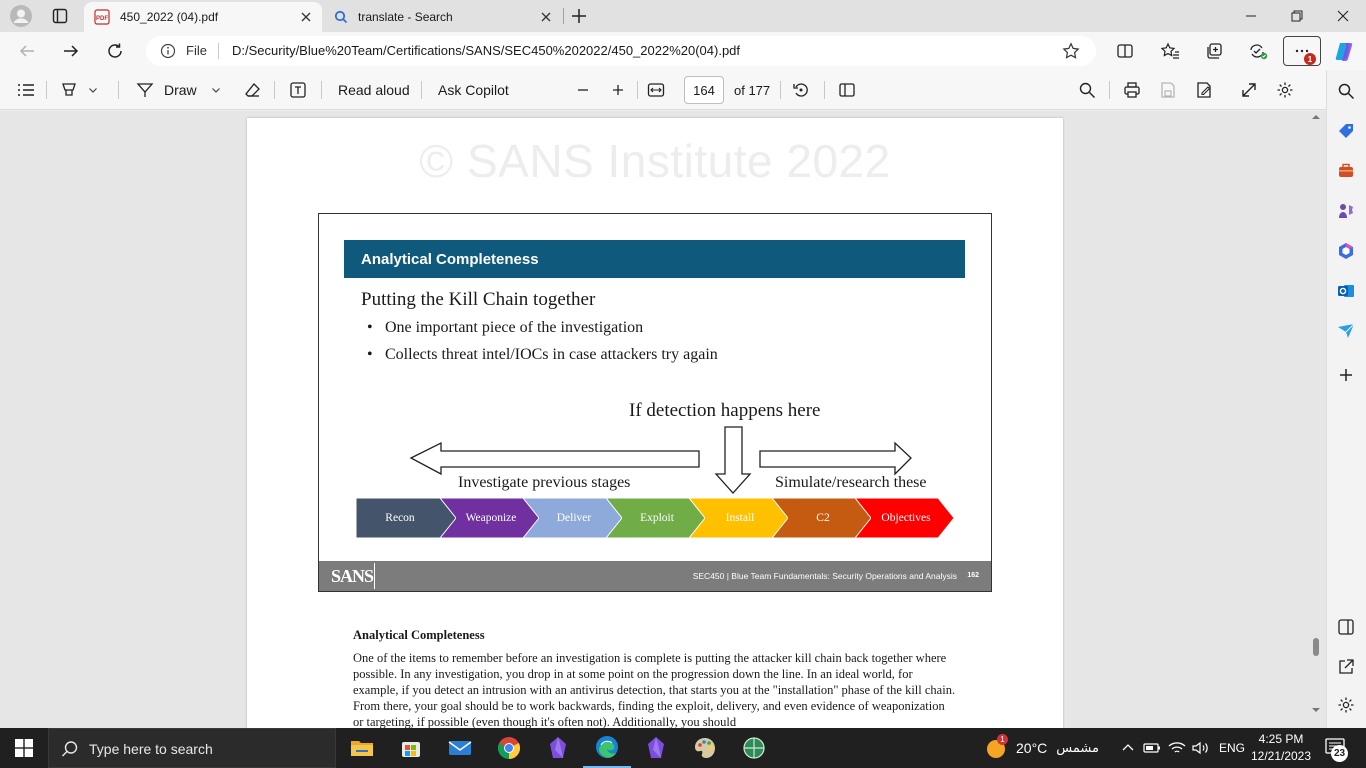 Image resolution: width=1366 pixels, height=768 pixels. I want to click on close-window-icon, so click(1343, 16).